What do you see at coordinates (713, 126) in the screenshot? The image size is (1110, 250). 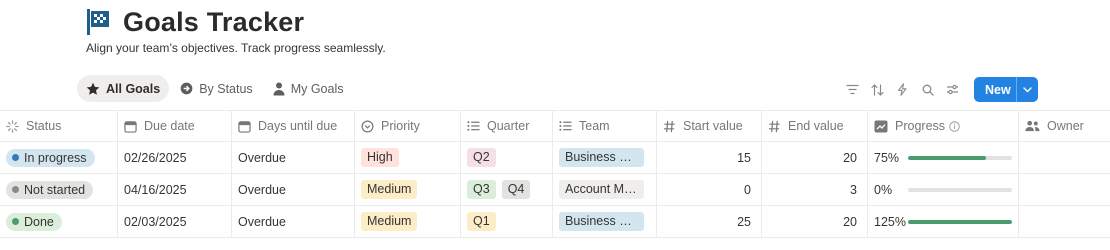 I see `column-label: Start value` at bounding box center [713, 126].